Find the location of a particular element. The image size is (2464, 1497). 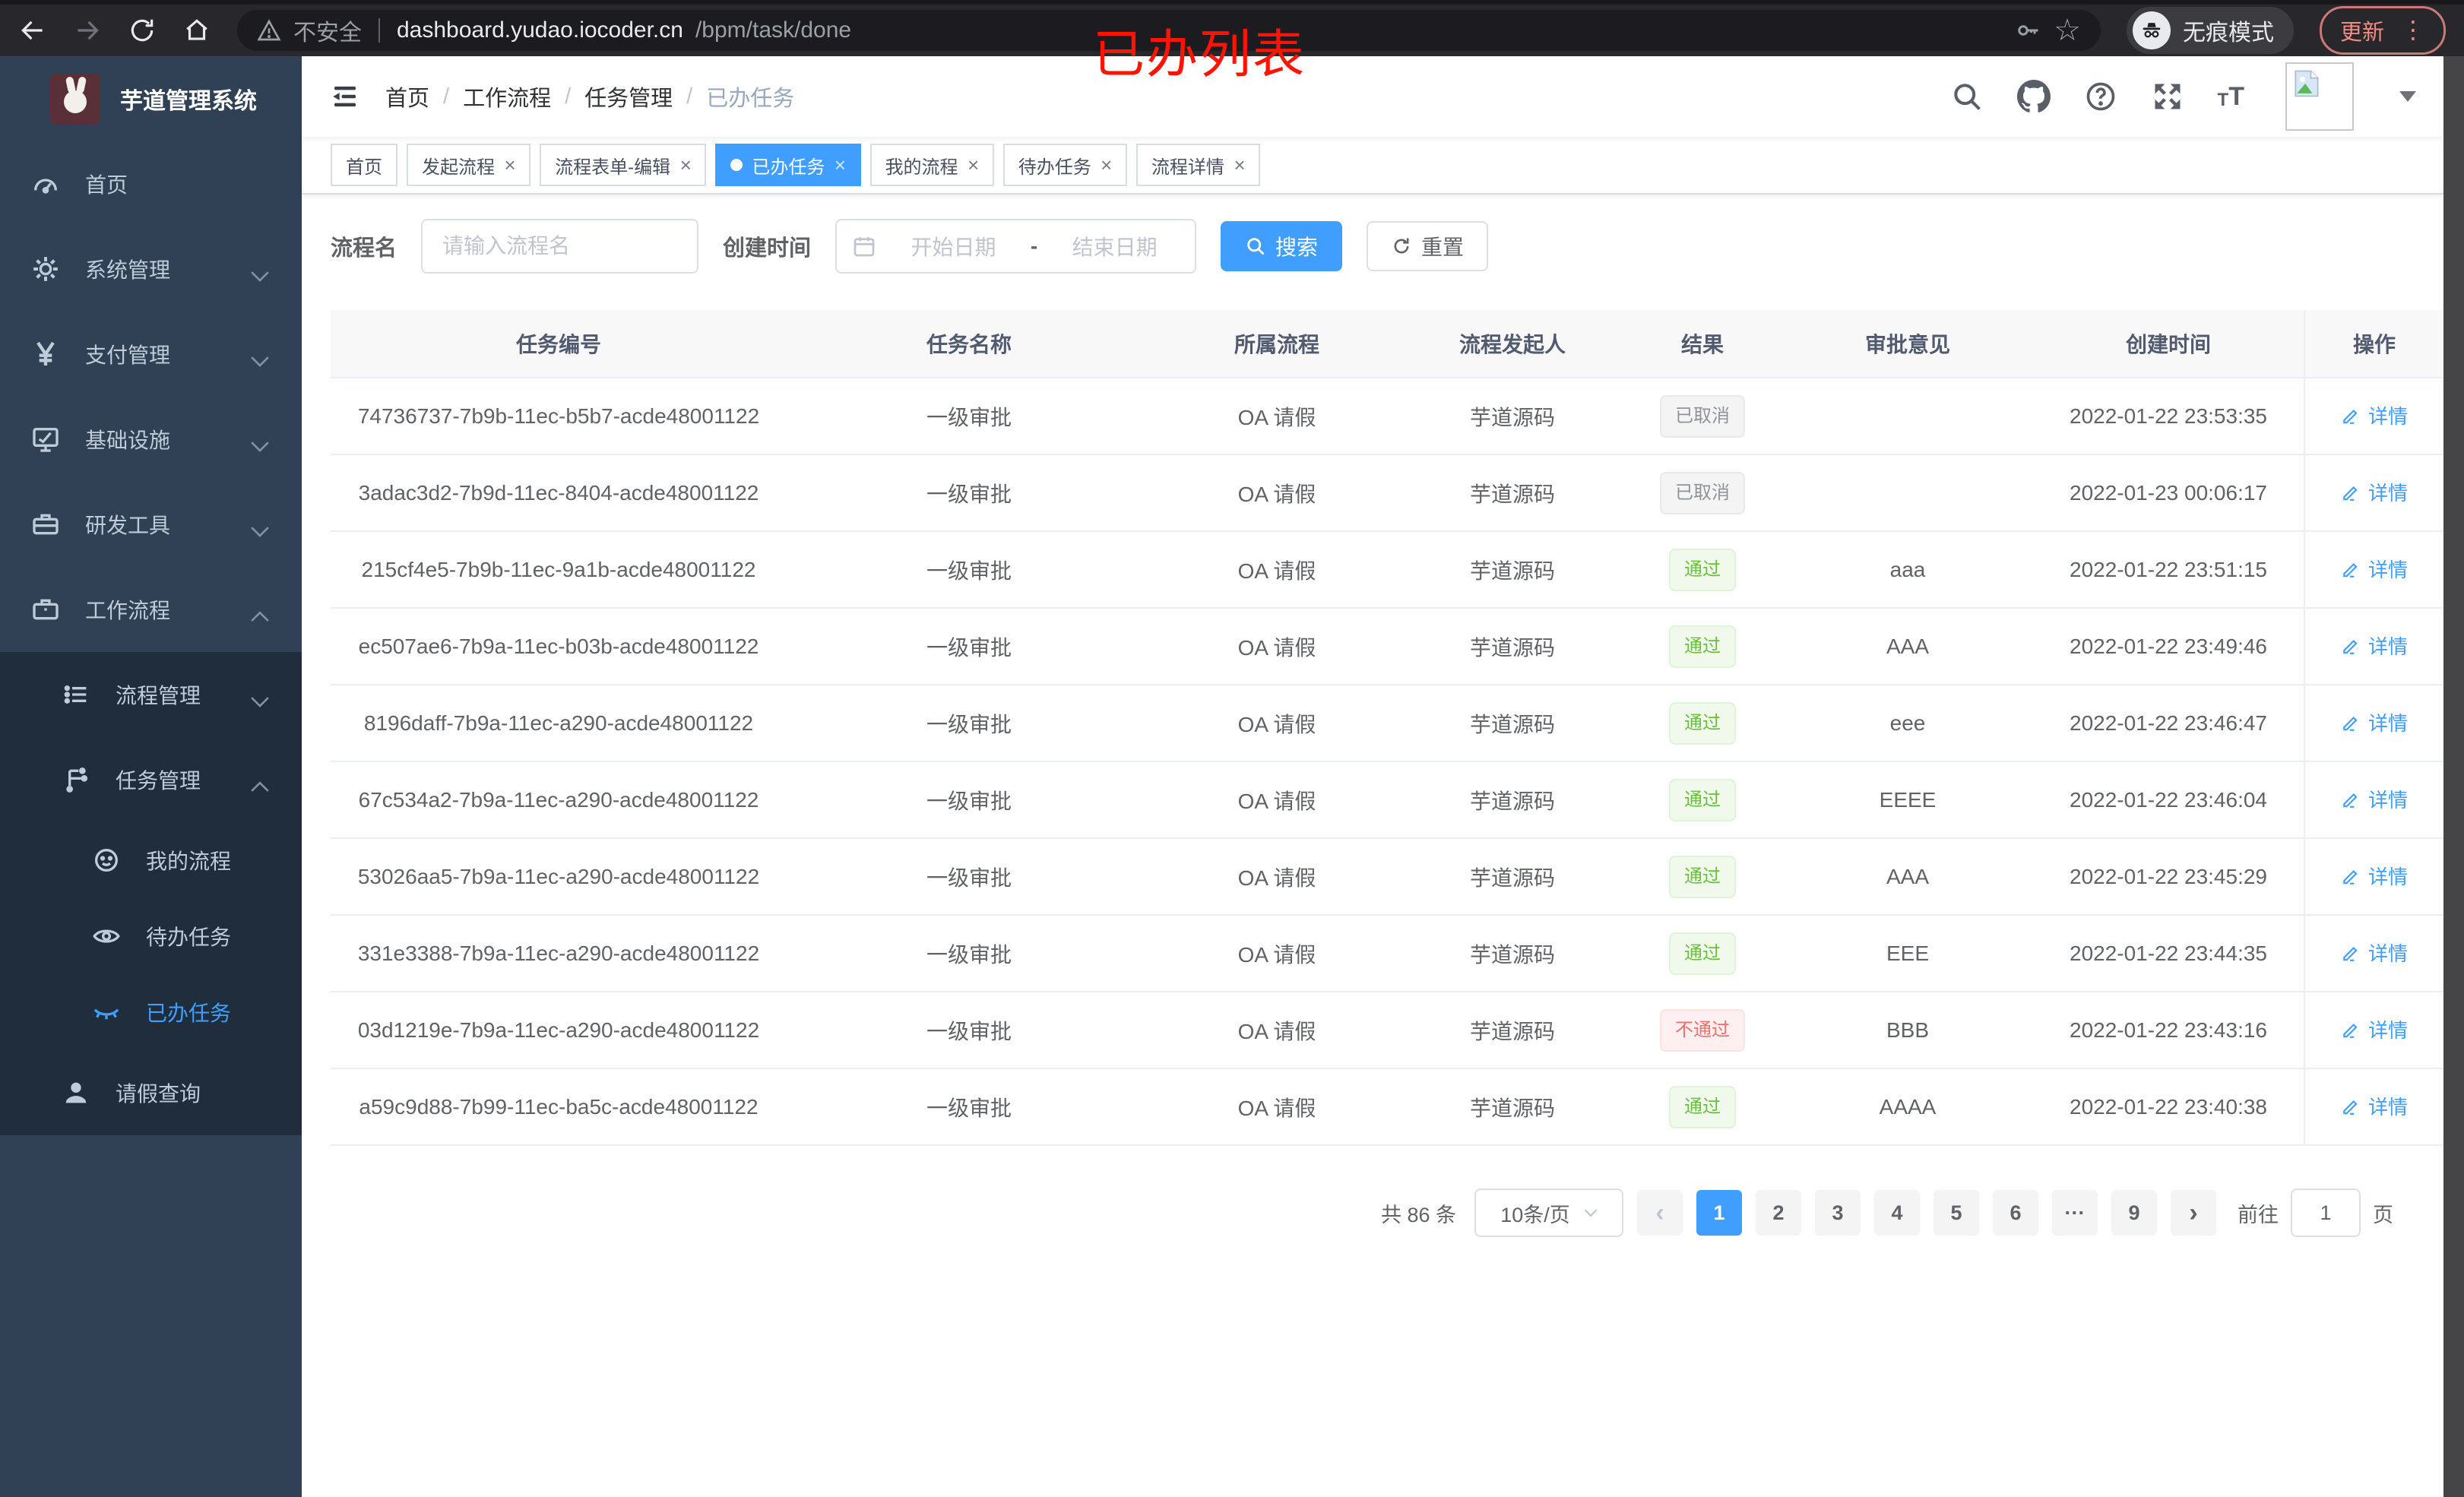

url-host: dashboard.yudao.iocoder.cn is located at coordinates (540, 30).